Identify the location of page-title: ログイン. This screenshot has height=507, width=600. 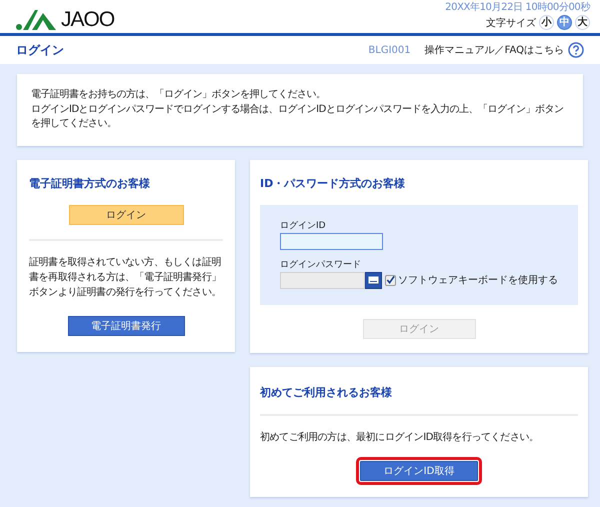
(40, 50).